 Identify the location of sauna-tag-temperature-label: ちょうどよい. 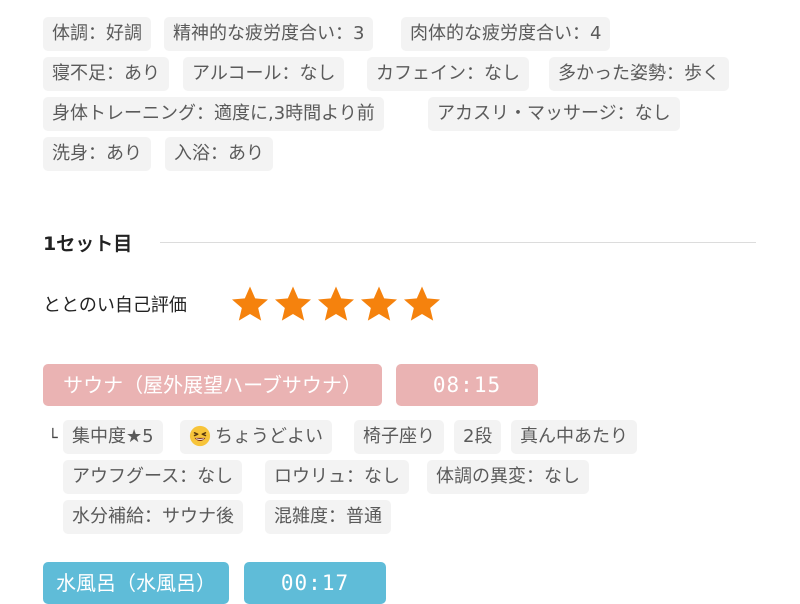
(269, 436).